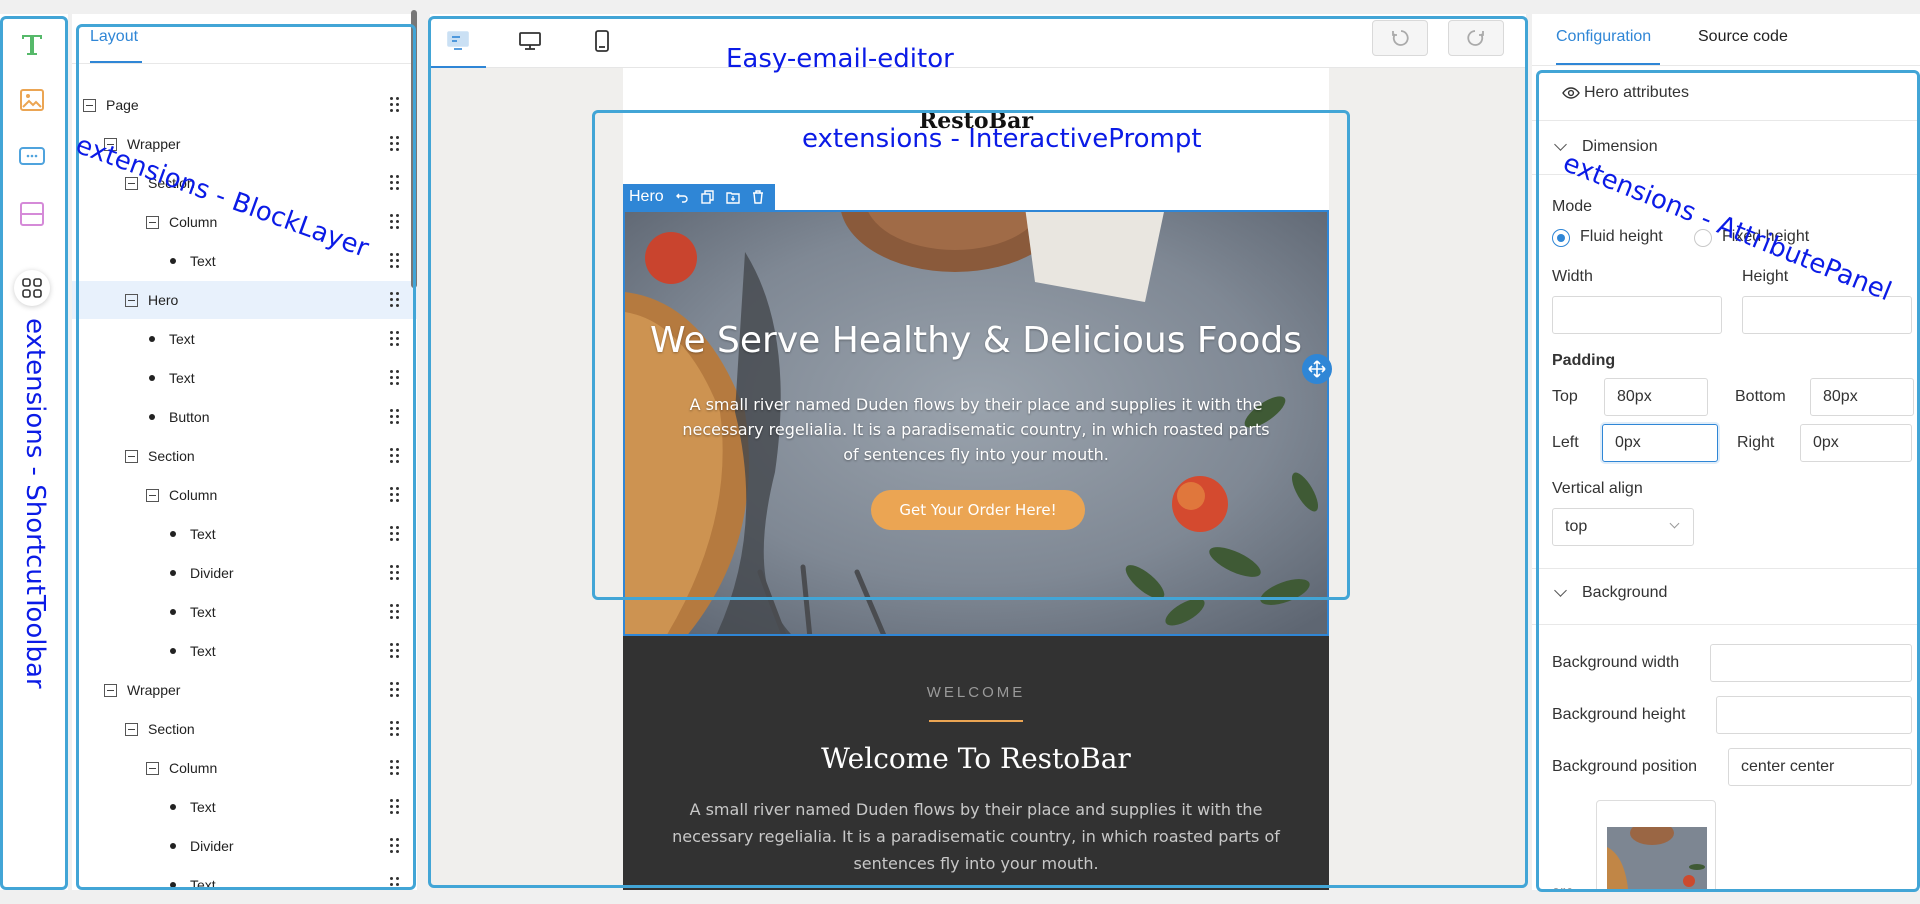  Describe the element at coordinates (1820, 767) in the screenshot. I see `background-position-input: center center` at that location.